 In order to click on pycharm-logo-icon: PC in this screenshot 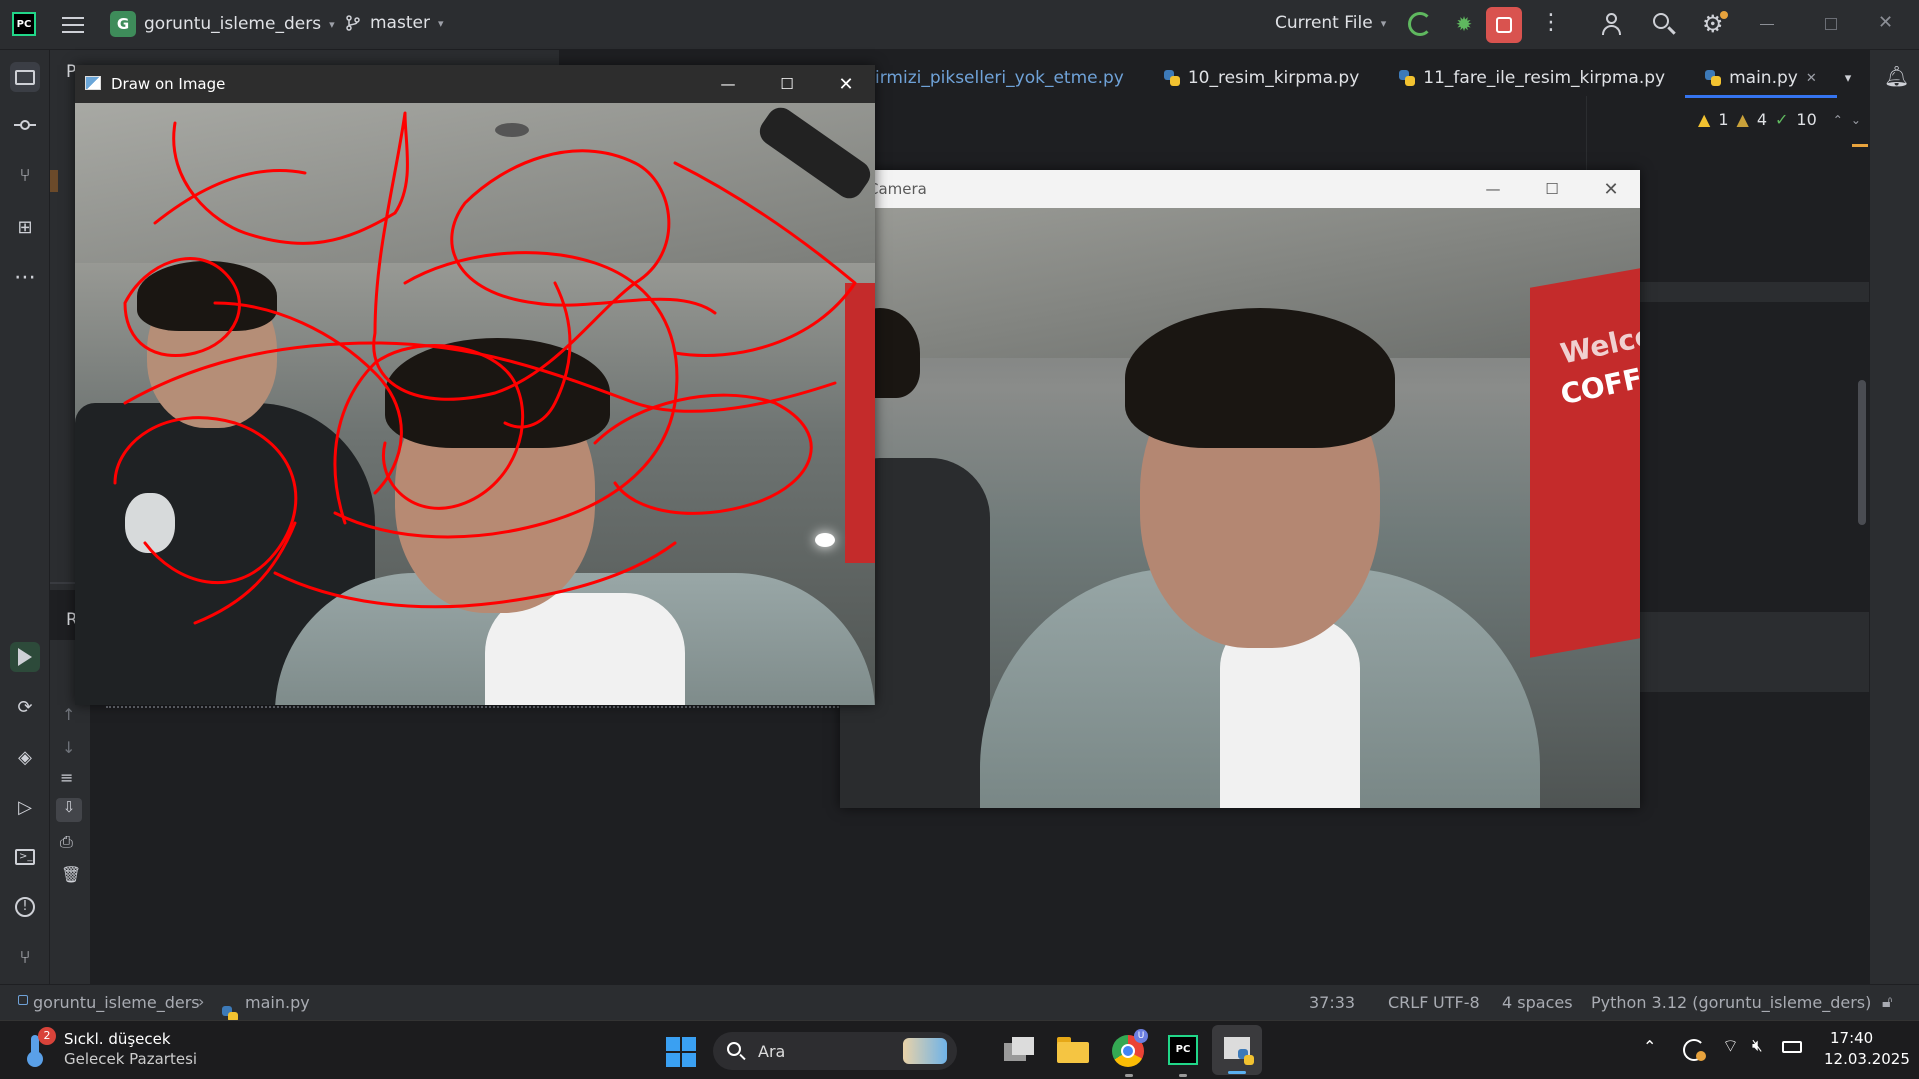, I will do `click(24, 24)`.